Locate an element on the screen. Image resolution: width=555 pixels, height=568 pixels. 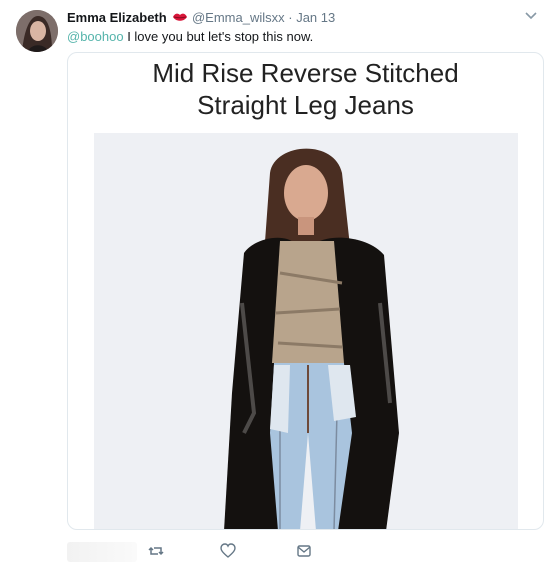
avatar is located at coordinates (37, 31).